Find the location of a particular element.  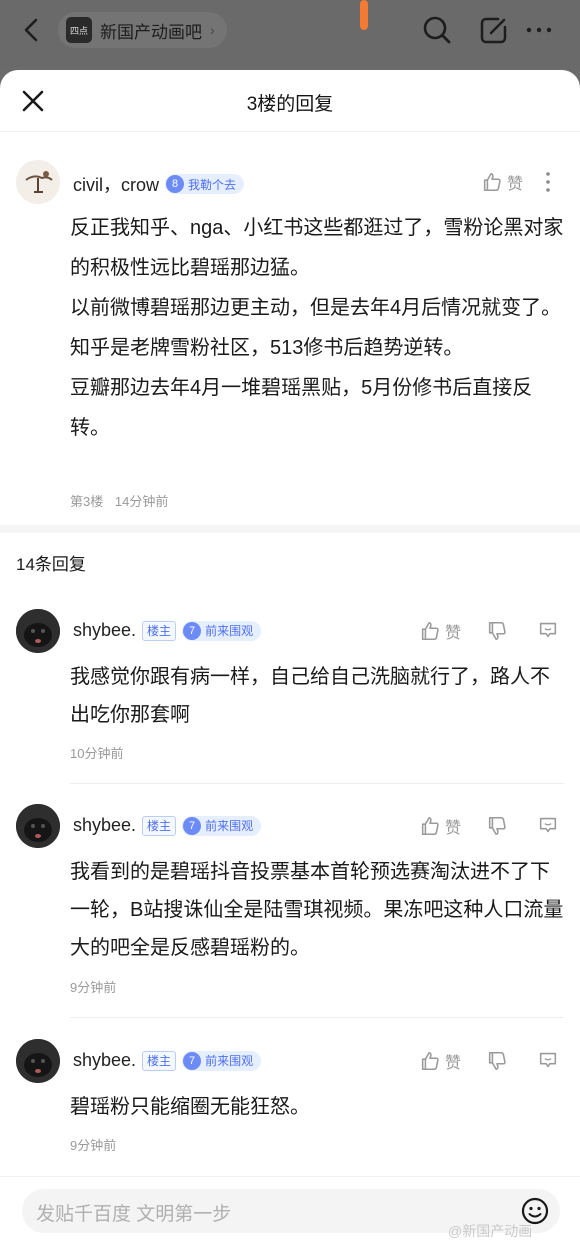

compose-icon is located at coordinates (494, 30).